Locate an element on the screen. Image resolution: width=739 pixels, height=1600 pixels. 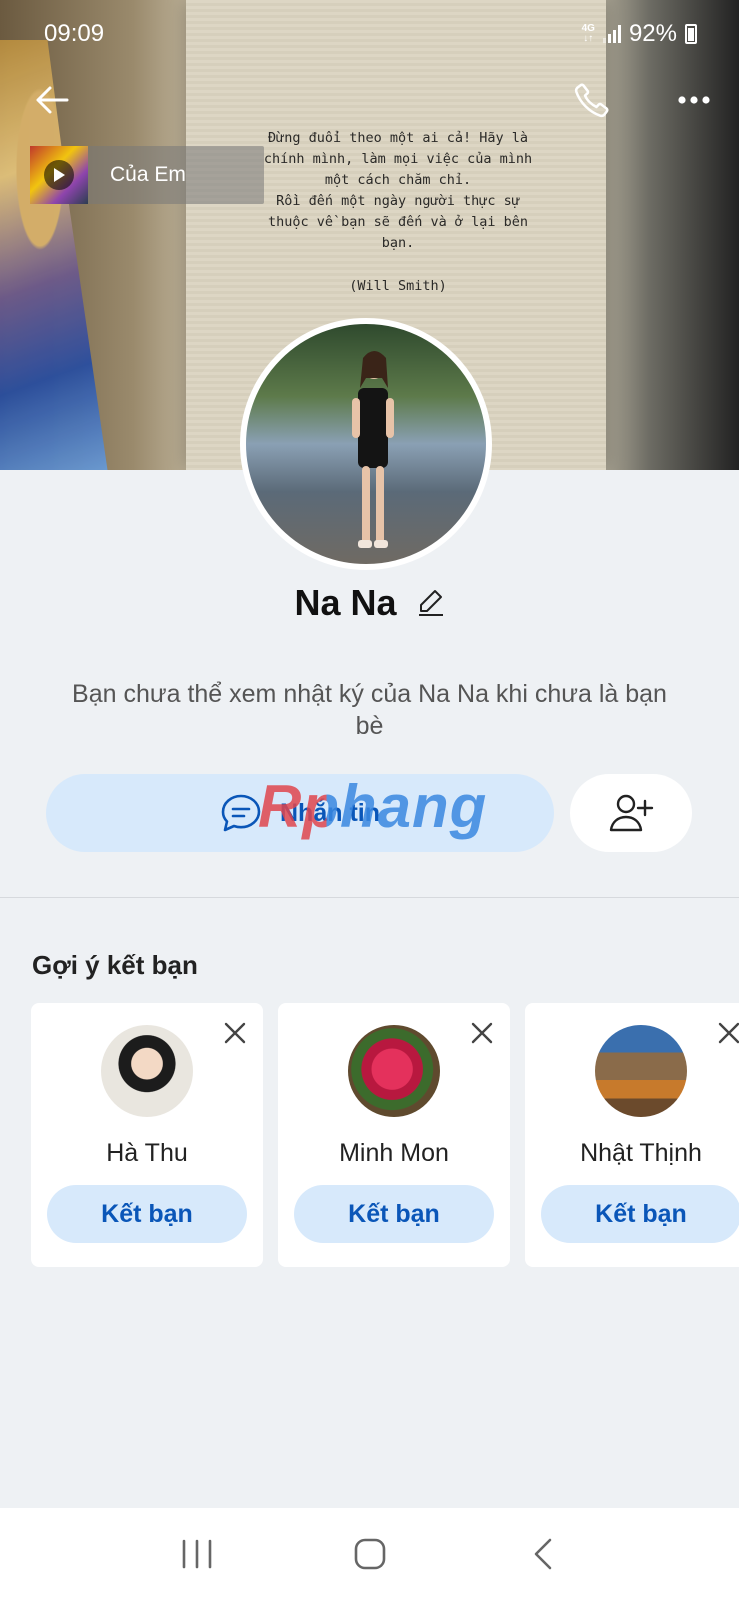
system-navigation-bar is located at coordinates (369, 1554).